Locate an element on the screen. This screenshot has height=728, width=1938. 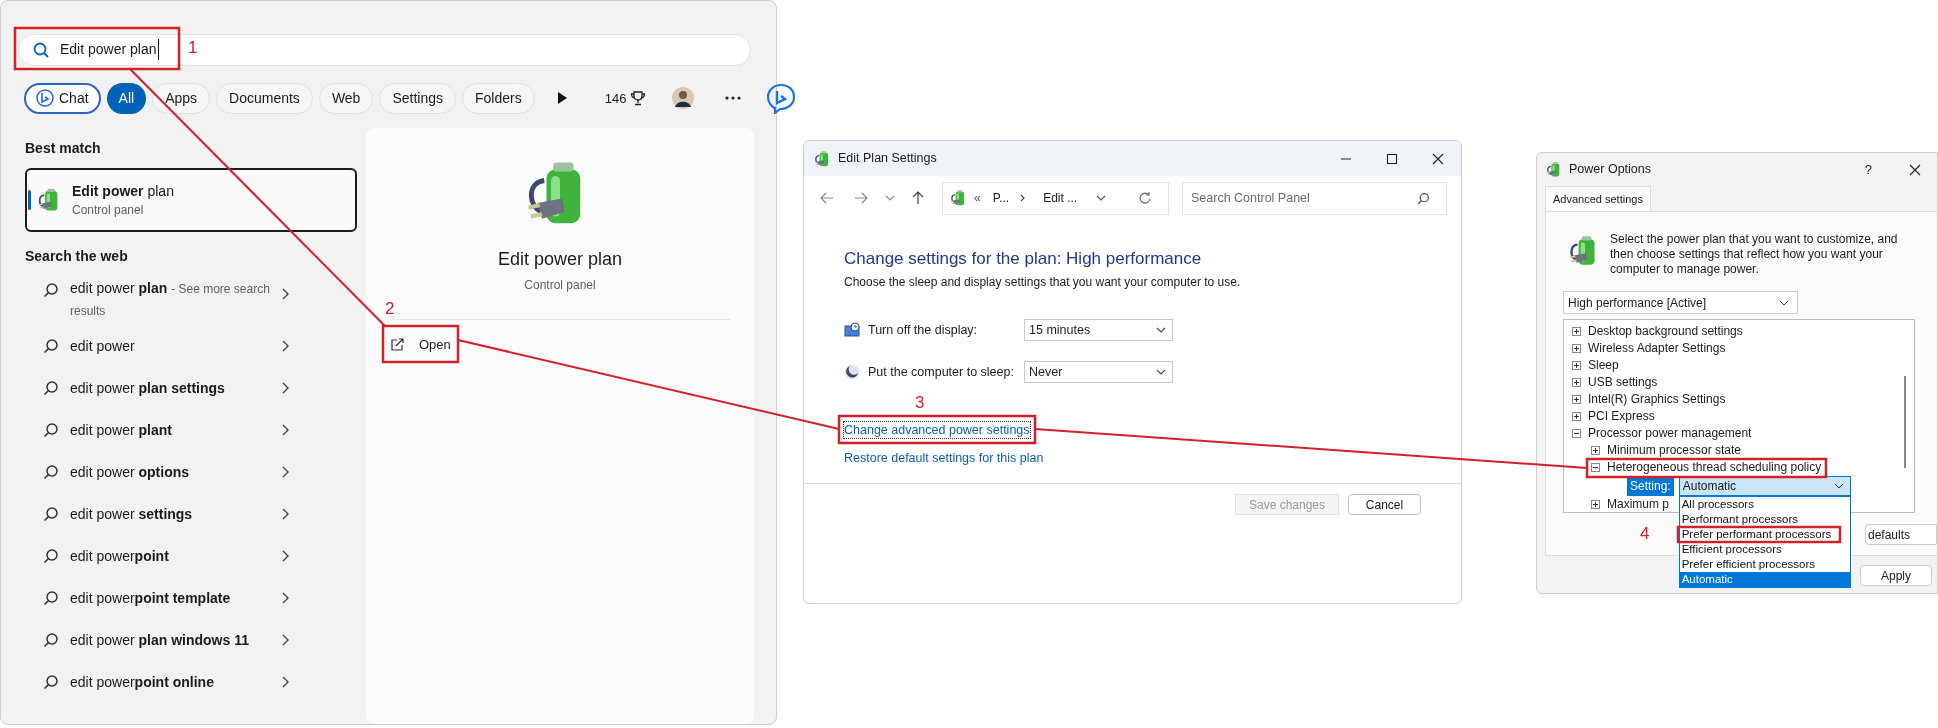
tree-item: Minimum processor state is located at coordinates (1674, 450).